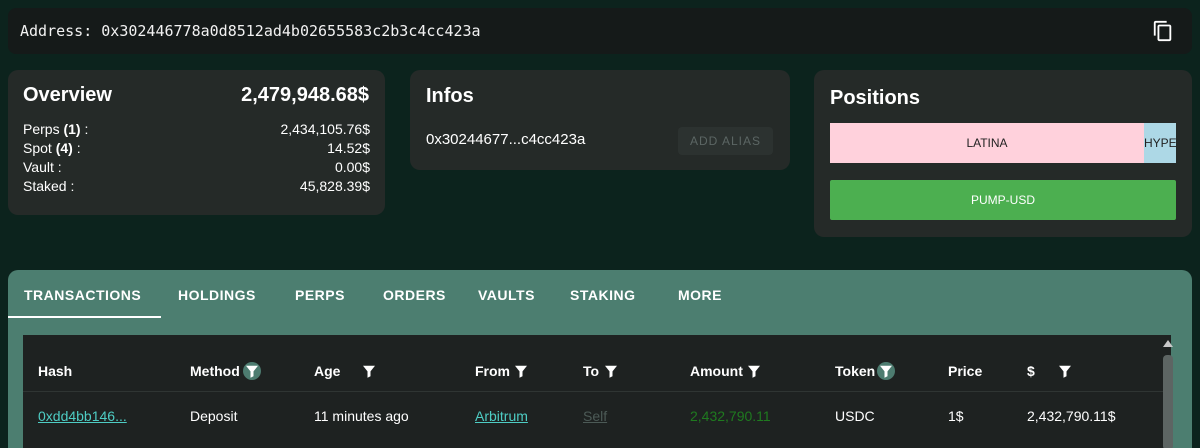 This screenshot has height=448, width=1200. Describe the element at coordinates (725, 141) in the screenshot. I see `add-alias-button: ADD ALIAS` at that location.